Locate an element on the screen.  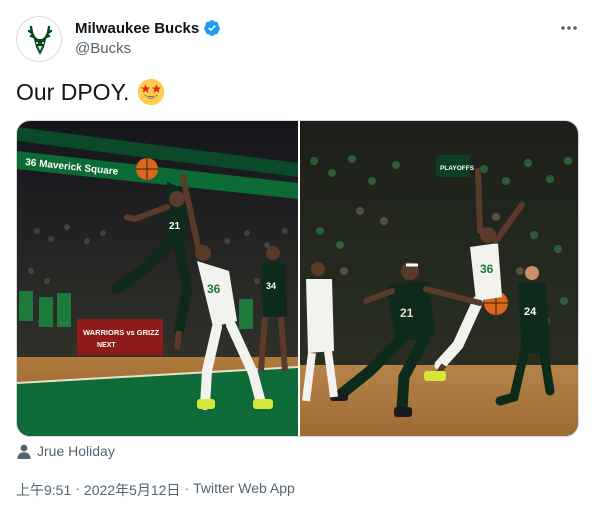
player-number-left-c: 34 is located at coordinates (271, 286).